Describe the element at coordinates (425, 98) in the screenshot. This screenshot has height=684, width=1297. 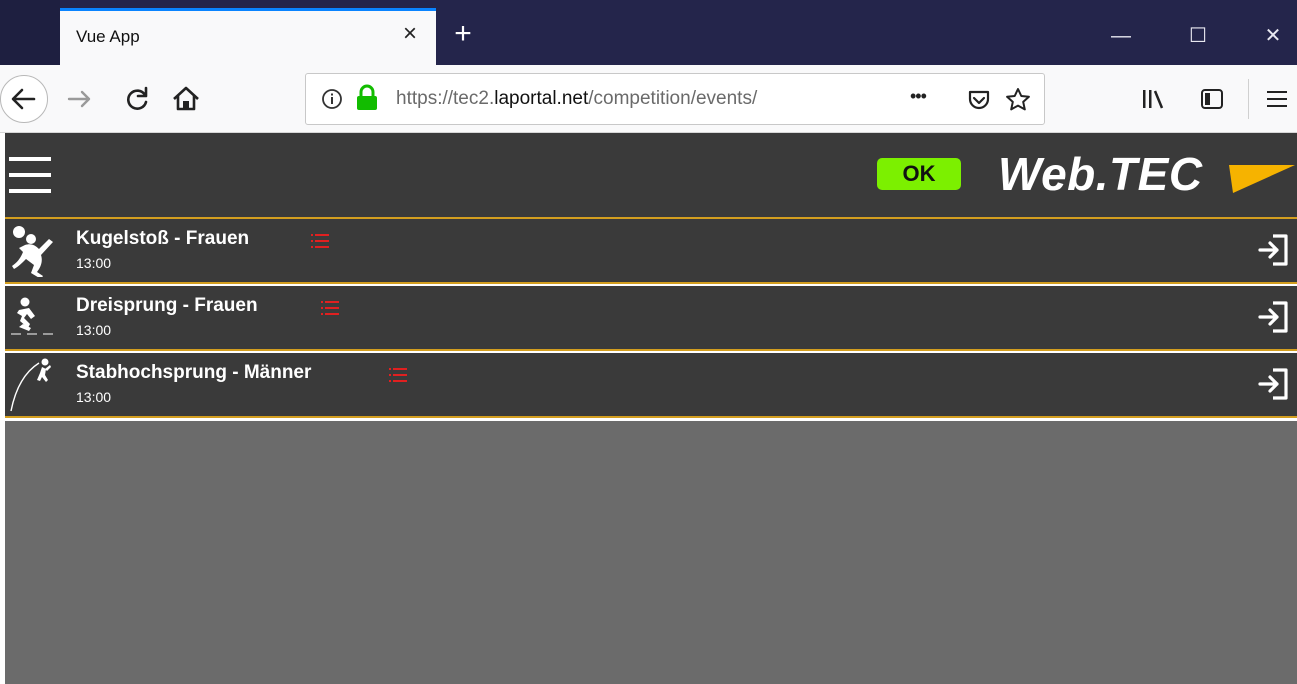
I see `url-scheme: https://` at that location.